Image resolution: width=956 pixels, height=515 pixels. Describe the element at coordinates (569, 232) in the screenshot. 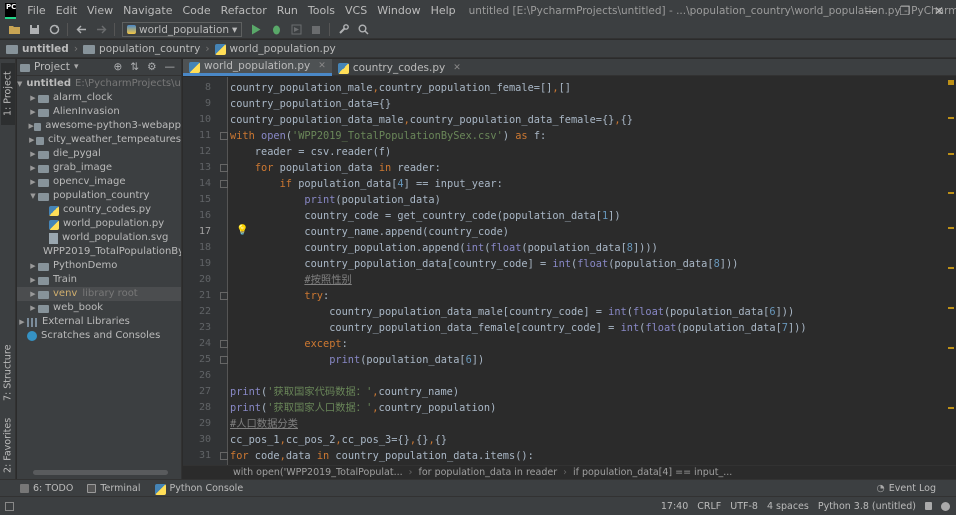

I see `code-line: 17 country_name.append(country_code)` at that location.